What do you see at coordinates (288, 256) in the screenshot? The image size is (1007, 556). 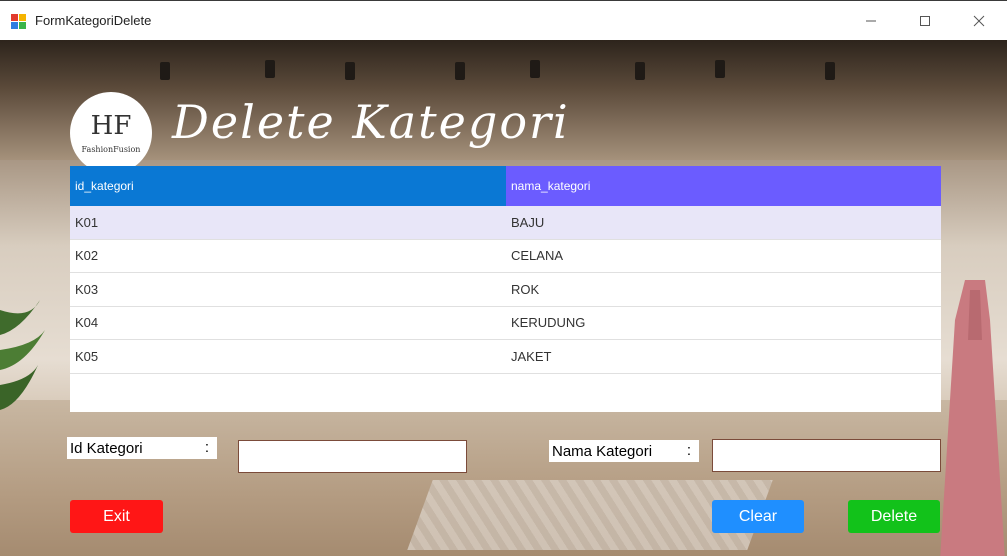 I see `cell-id-kategori: K02` at bounding box center [288, 256].